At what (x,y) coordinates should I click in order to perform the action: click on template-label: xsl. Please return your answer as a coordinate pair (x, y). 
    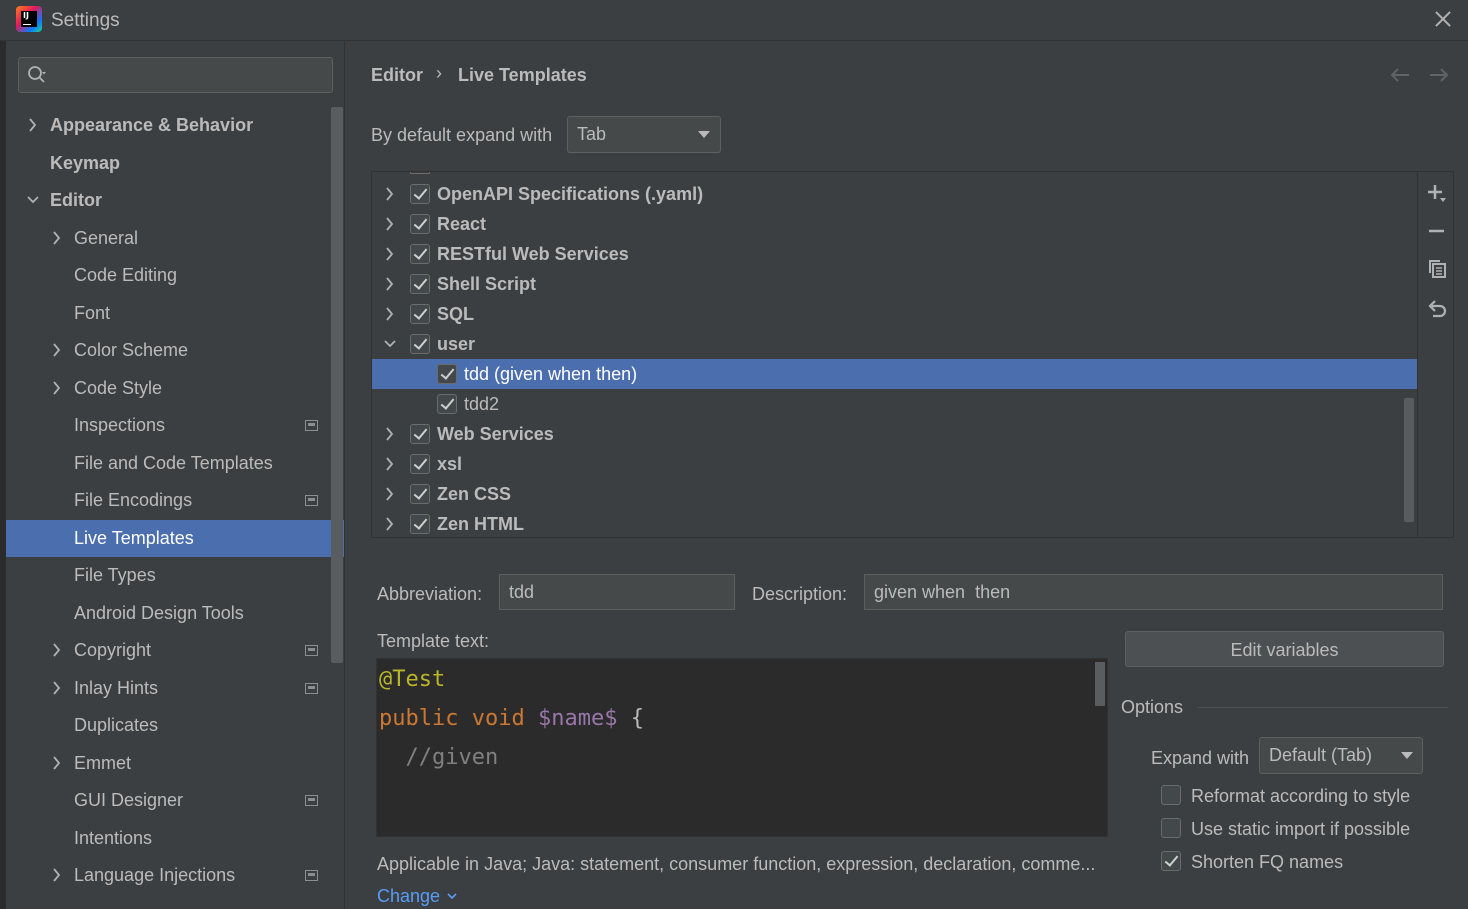
    Looking at the image, I should click on (450, 464).